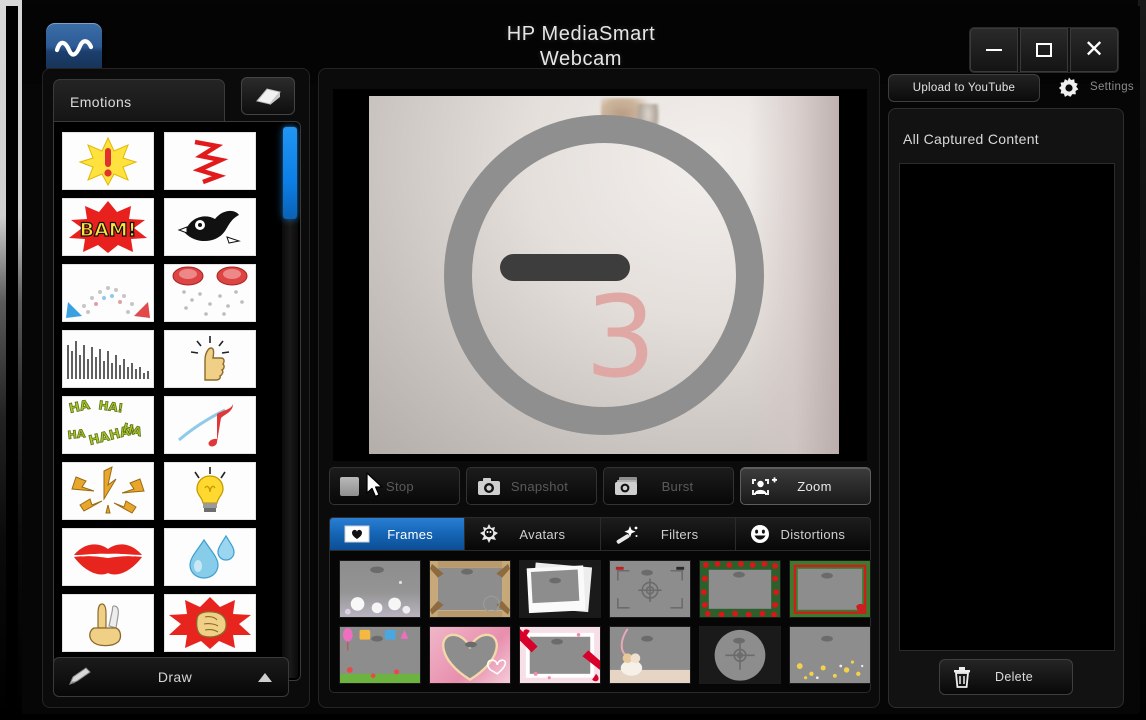 The width and height of the screenshot is (1146, 720). I want to click on emotions-scrollbar-thumb, so click(290, 173).